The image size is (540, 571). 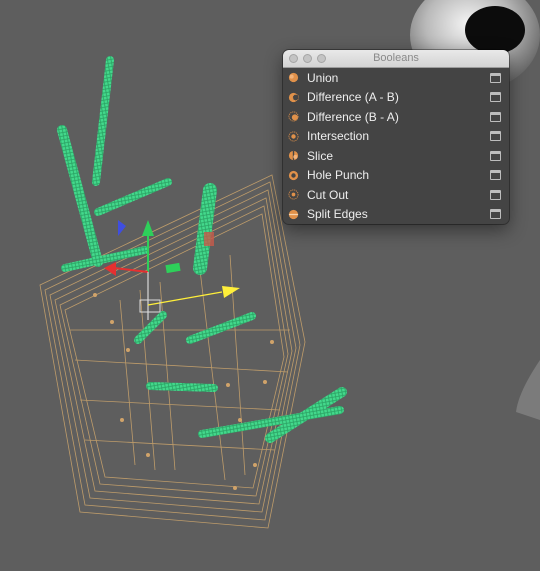 What do you see at coordinates (396, 195) in the screenshot?
I see `menu-item: Cut Out` at bounding box center [396, 195].